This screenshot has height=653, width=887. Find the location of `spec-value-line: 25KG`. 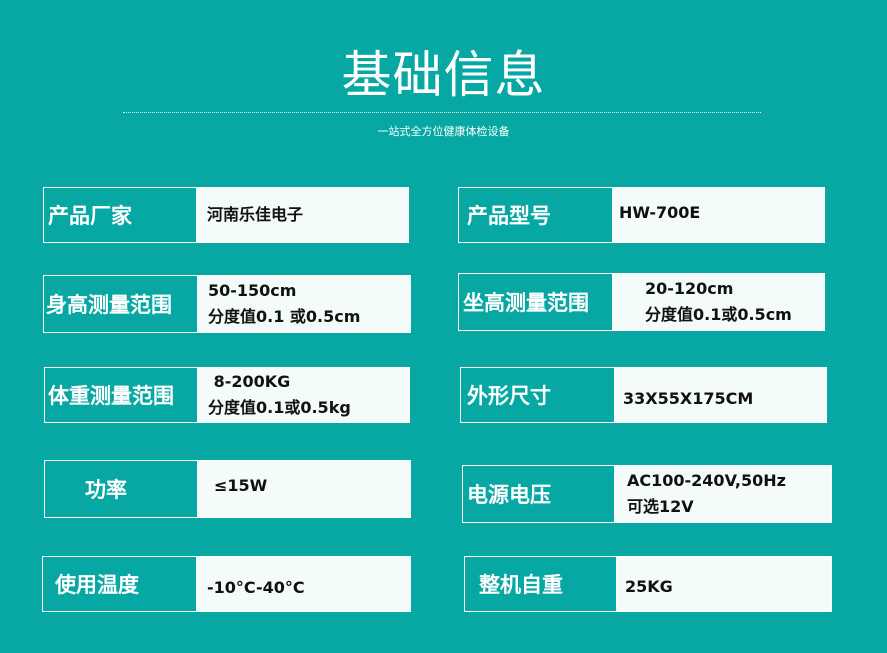

spec-value-line: 25KG is located at coordinates (649, 586).